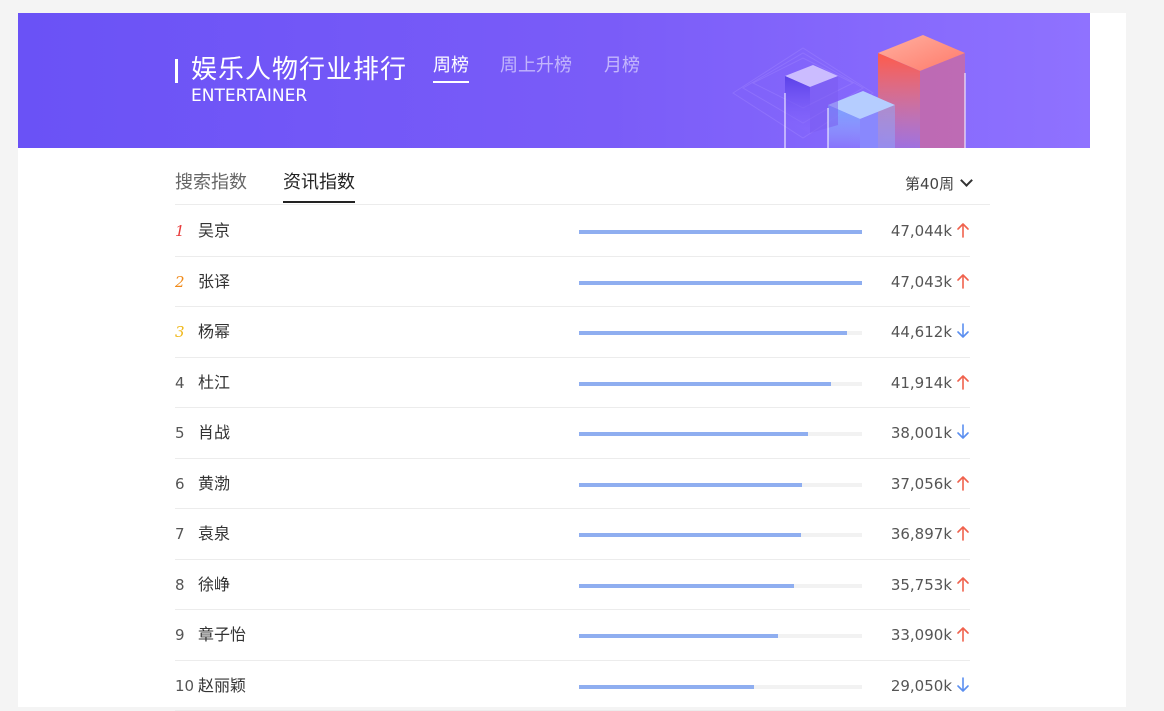 The width and height of the screenshot is (1164, 711). What do you see at coordinates (319, 183) in the screenshot?
I see `tab-news-index: 资讯指数` at bounding box center [319, 183].